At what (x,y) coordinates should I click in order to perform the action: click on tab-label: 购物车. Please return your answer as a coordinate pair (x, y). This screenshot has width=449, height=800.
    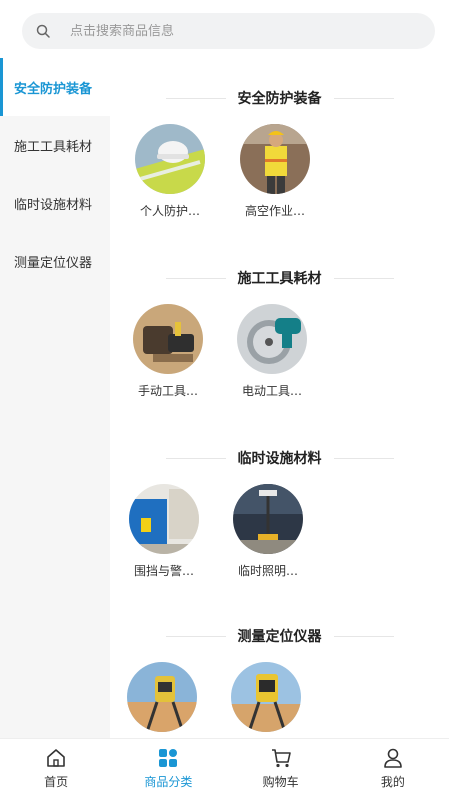
    Looking at the image, I should click on (280, 782).